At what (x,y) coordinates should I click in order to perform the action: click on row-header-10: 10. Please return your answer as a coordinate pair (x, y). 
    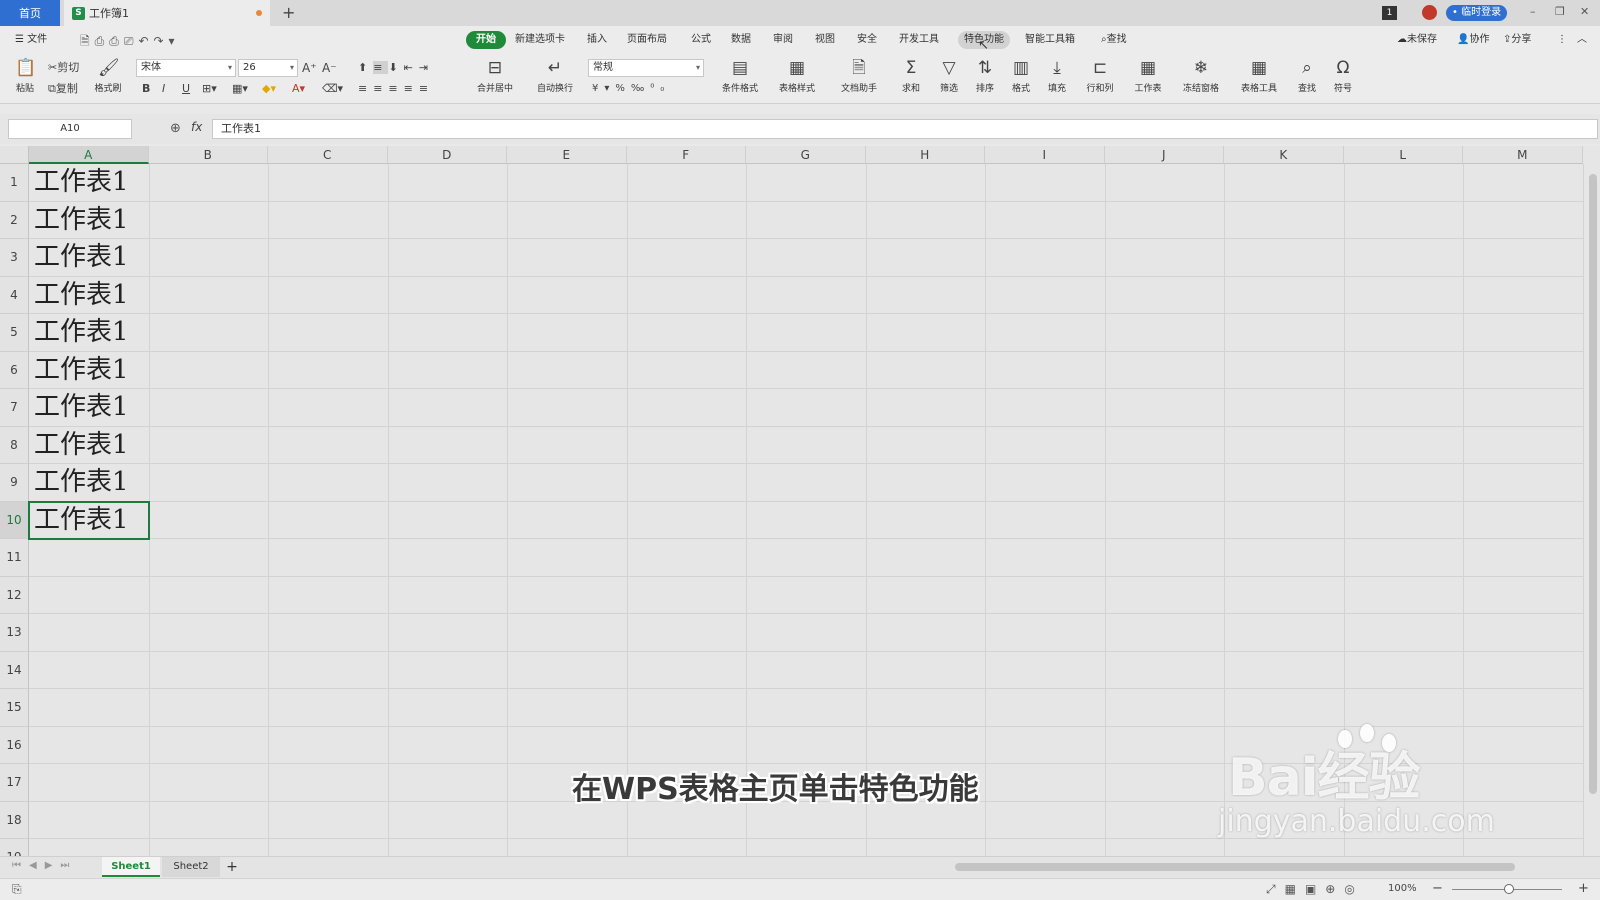
    Looking at the image, I should click on (14, 520).